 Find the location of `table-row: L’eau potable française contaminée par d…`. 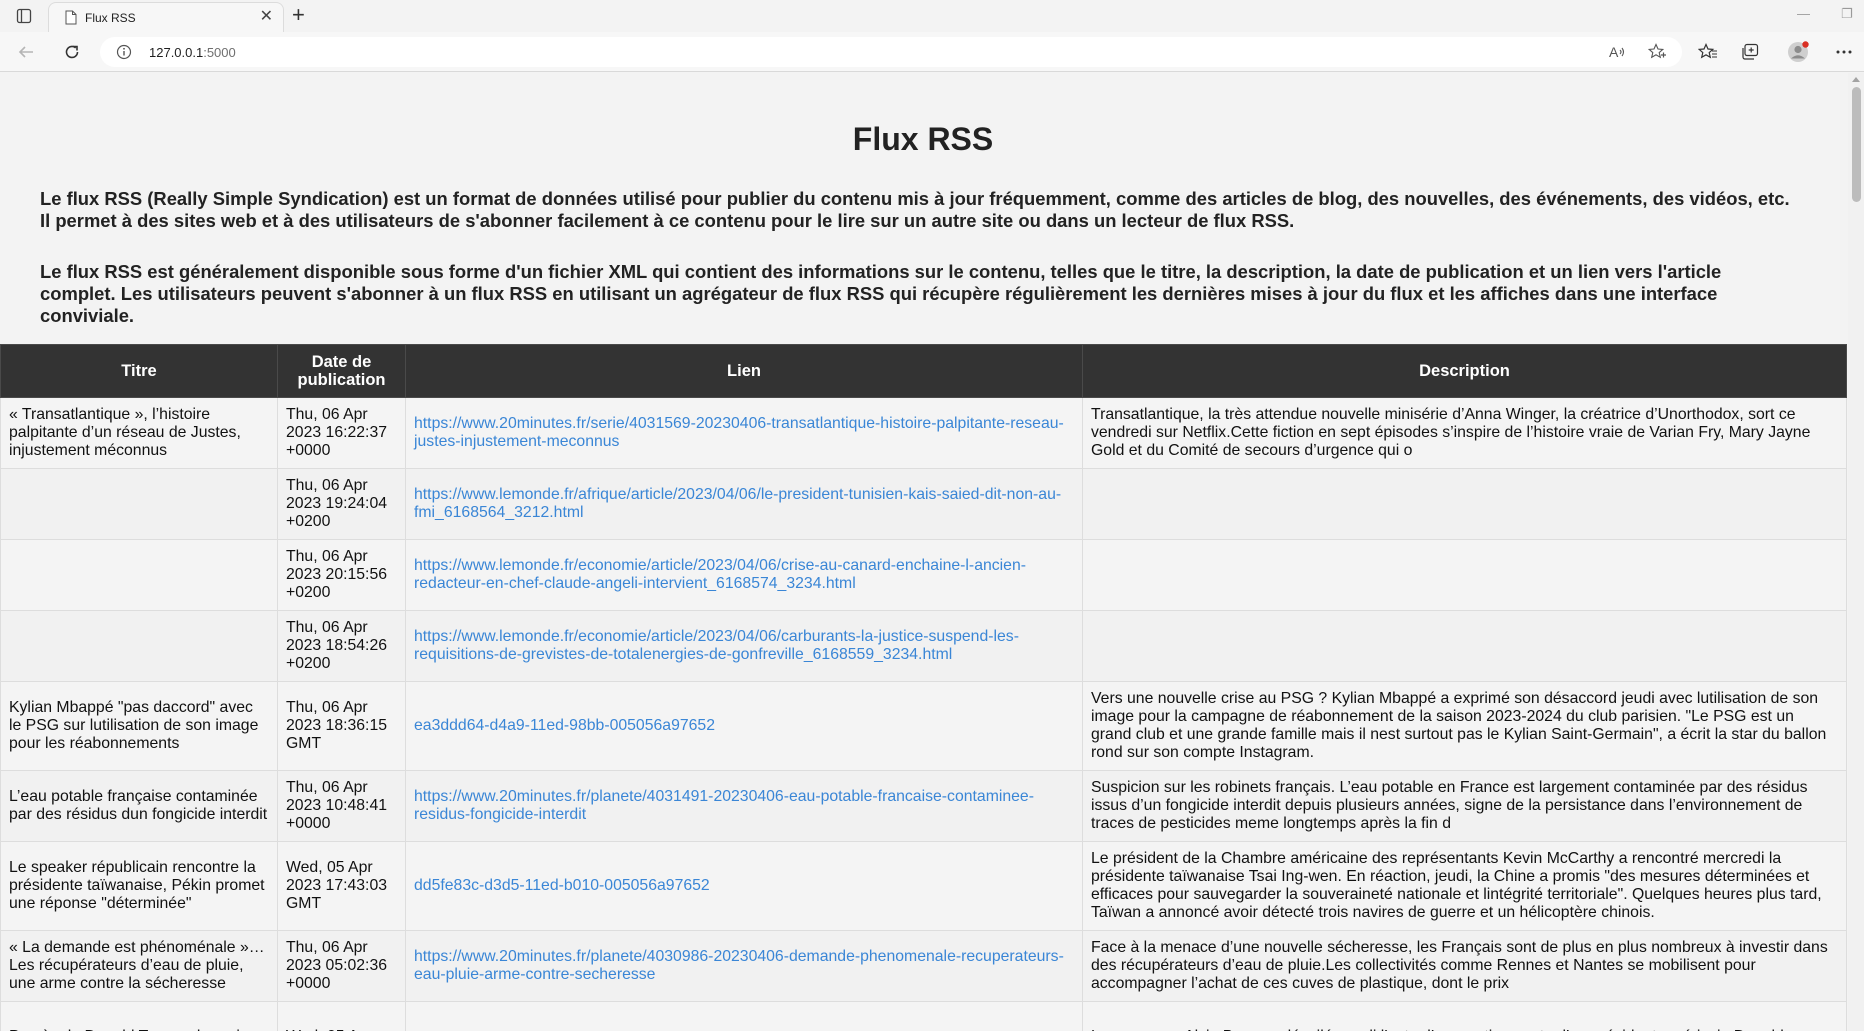

table-row: L’eau potable française contaminée par d… is located at coordinates (923, 806).